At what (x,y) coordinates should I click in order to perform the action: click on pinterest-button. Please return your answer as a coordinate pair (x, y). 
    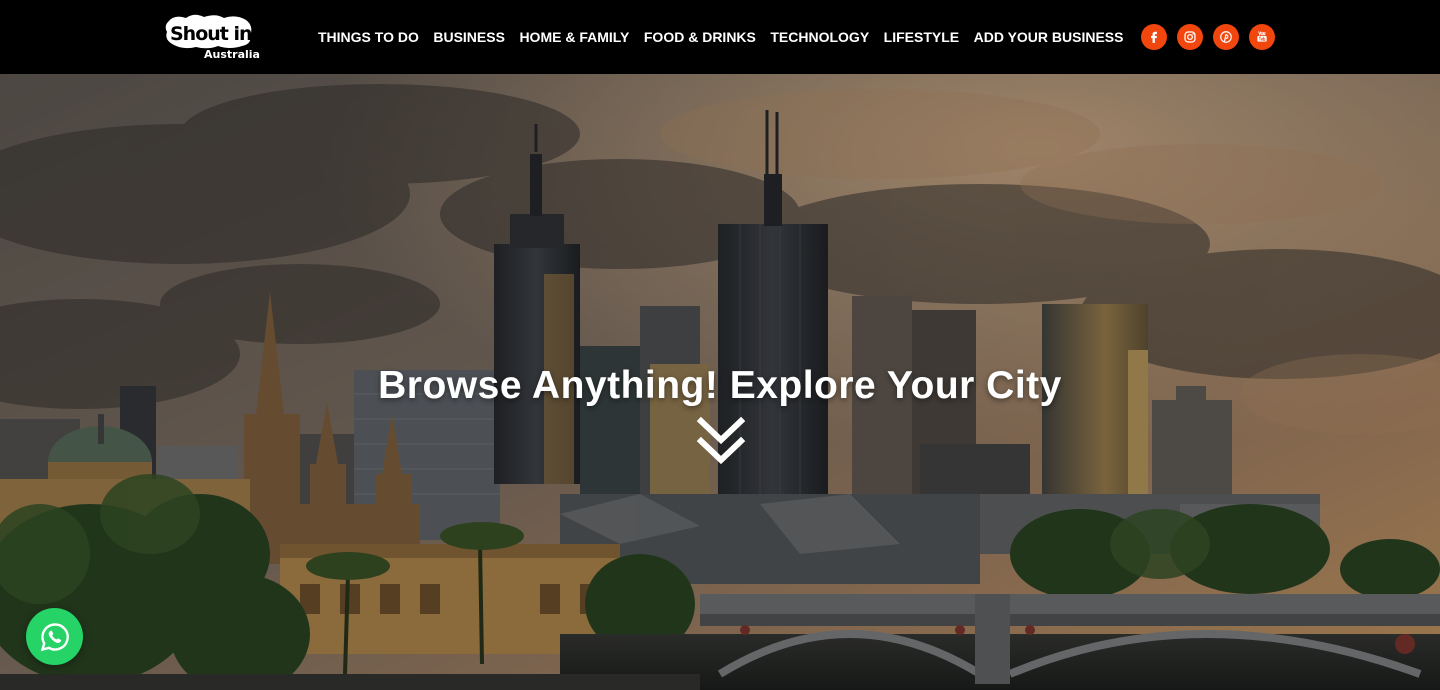
    Looking at the image, I should click on (1226, 37).